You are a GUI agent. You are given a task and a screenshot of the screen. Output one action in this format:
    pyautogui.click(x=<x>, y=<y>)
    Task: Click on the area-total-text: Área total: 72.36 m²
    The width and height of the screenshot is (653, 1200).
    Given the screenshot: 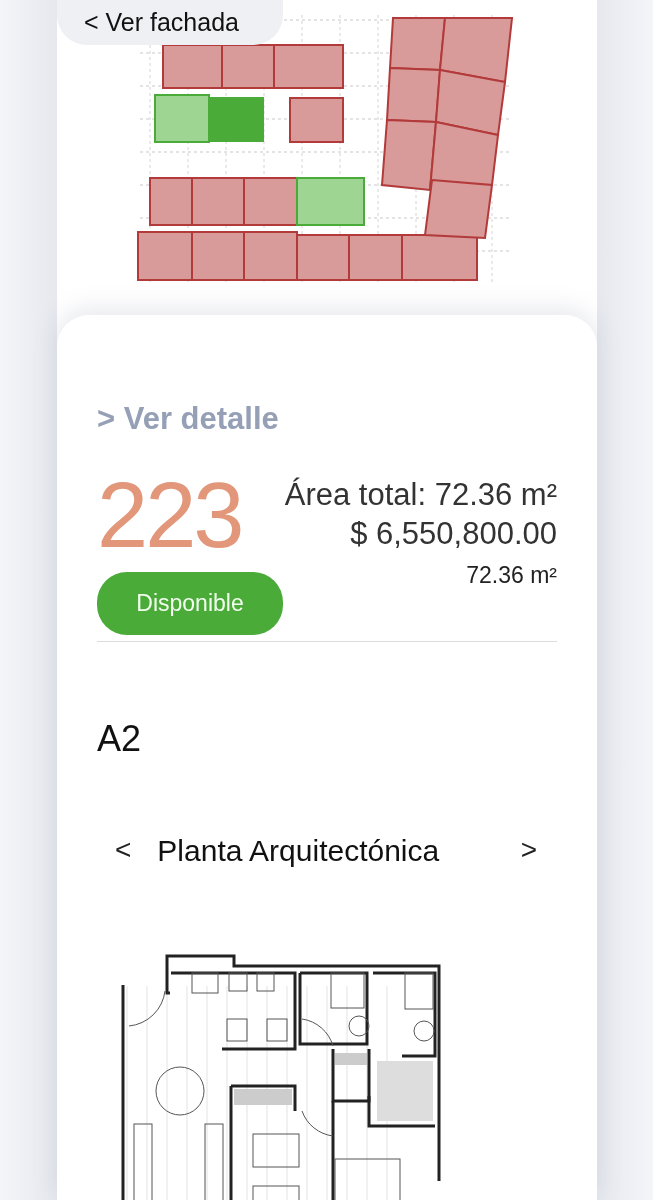 What is the action you would take?
    pyautogui.click(x=420, y=495)
    